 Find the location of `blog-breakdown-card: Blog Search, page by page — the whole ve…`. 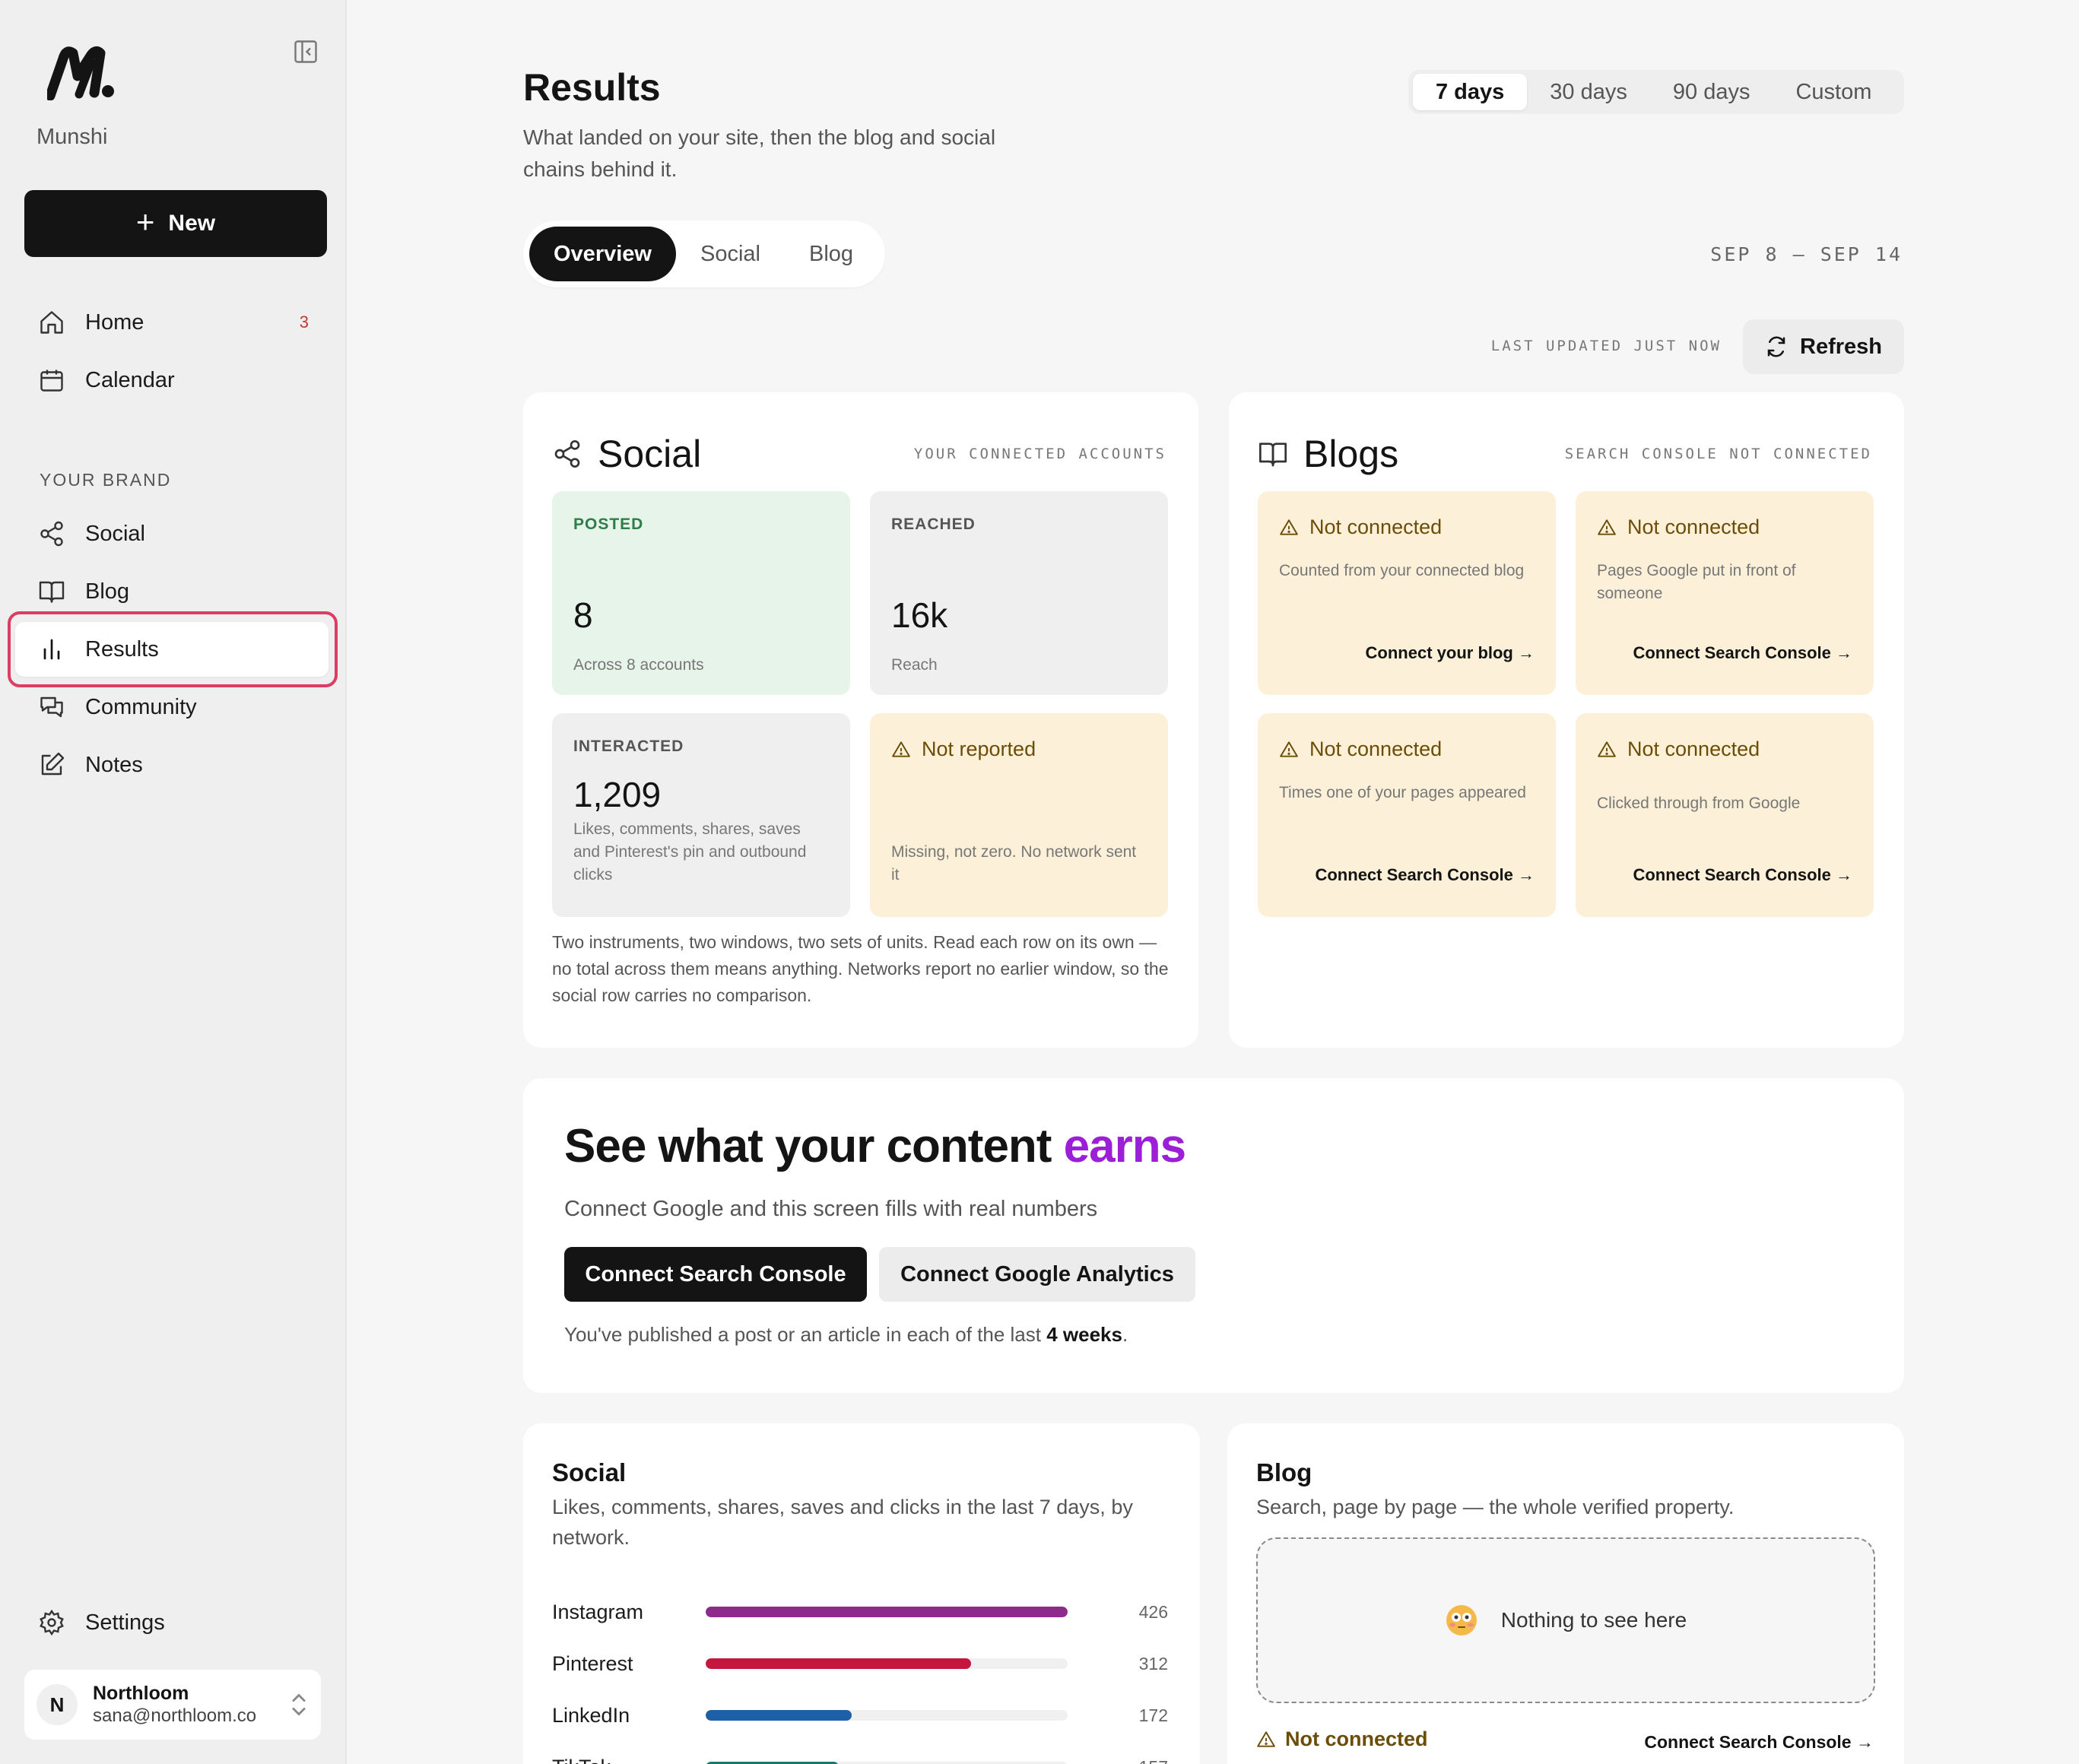

blog-breakdown-card: Blog Search, page by page — the whole ve… is located at coordinates (1565, 1593).